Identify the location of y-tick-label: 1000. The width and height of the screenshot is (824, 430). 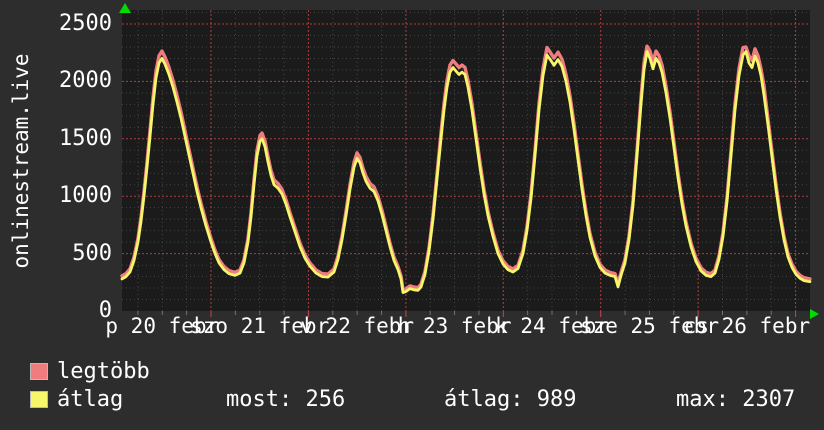
(85, 196).